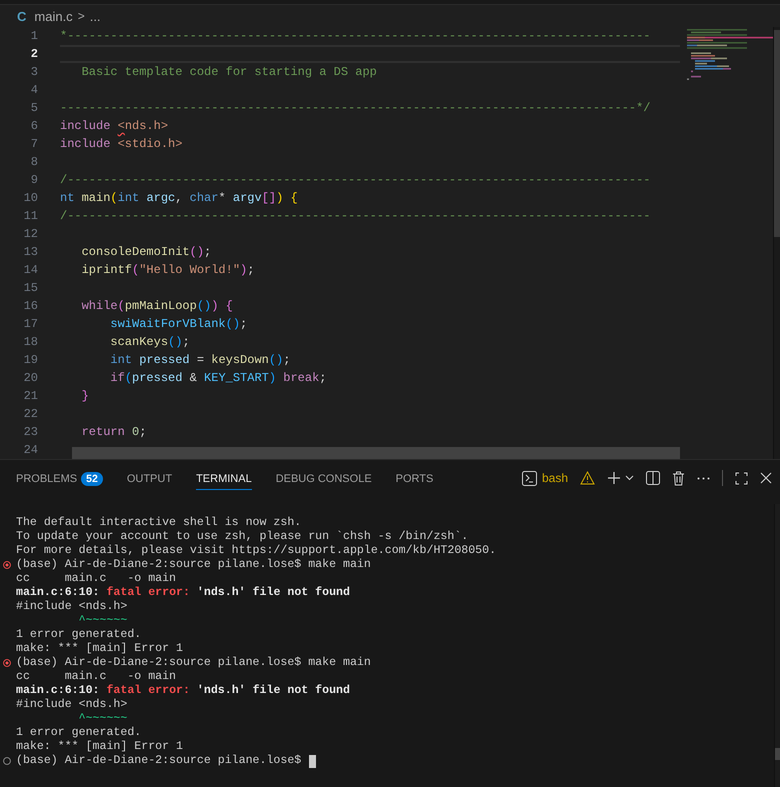 Image resolution: width=780 pixels, height=787 pixels. What do you see at coordinates (30, 252) in the screenshot?
I see `line-number: 13` at bounding box center [30, 252].